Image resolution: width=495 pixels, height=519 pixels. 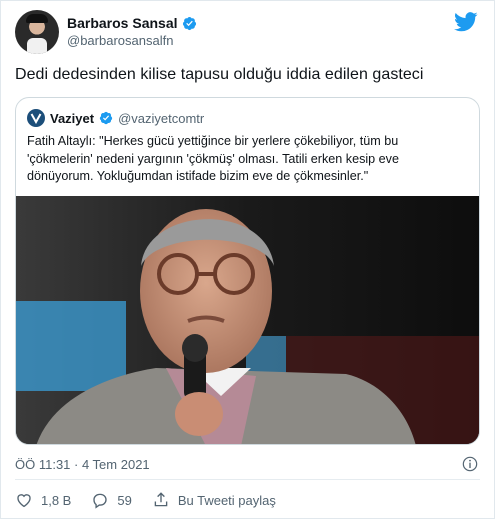 I want to click on twitter-bird-icon, so click(x=466, y=22).